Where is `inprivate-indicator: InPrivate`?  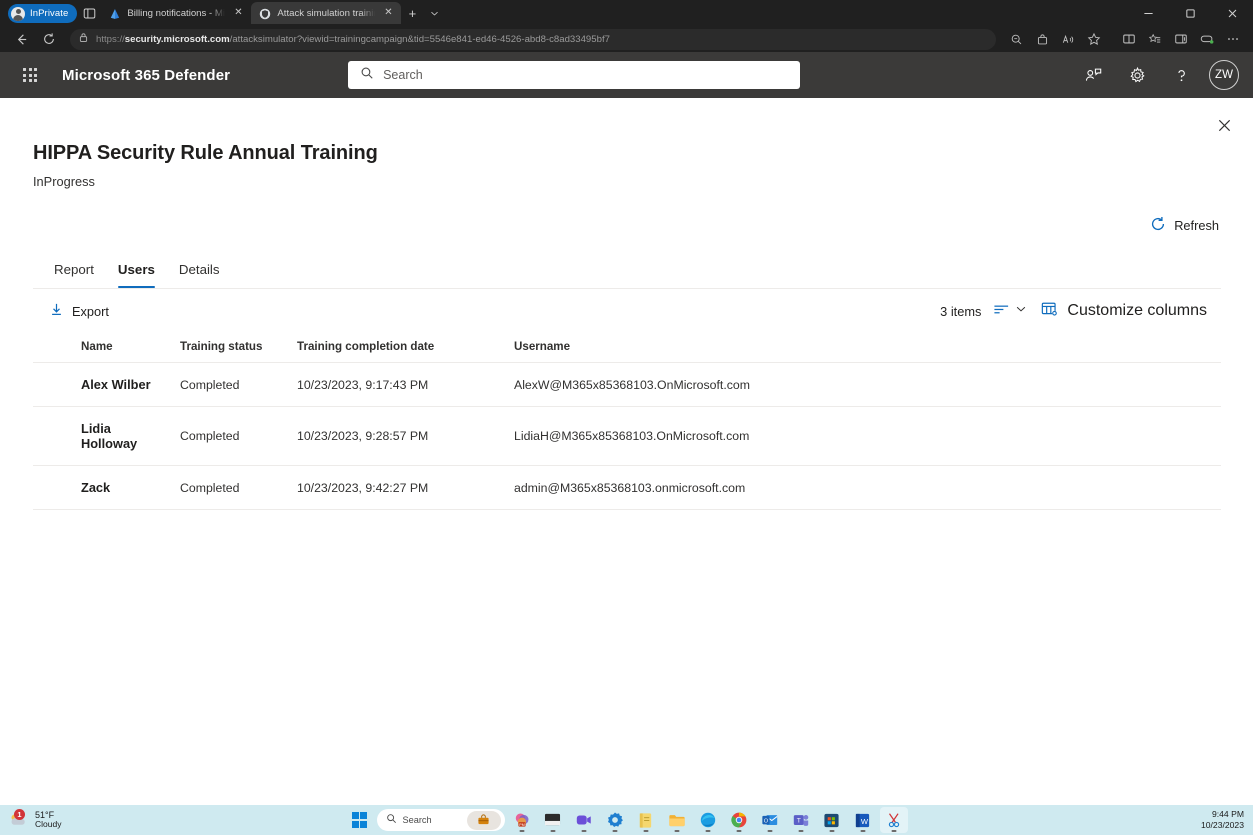 inprivate-indicator: InPrivate is located at coordinates (43, 13).